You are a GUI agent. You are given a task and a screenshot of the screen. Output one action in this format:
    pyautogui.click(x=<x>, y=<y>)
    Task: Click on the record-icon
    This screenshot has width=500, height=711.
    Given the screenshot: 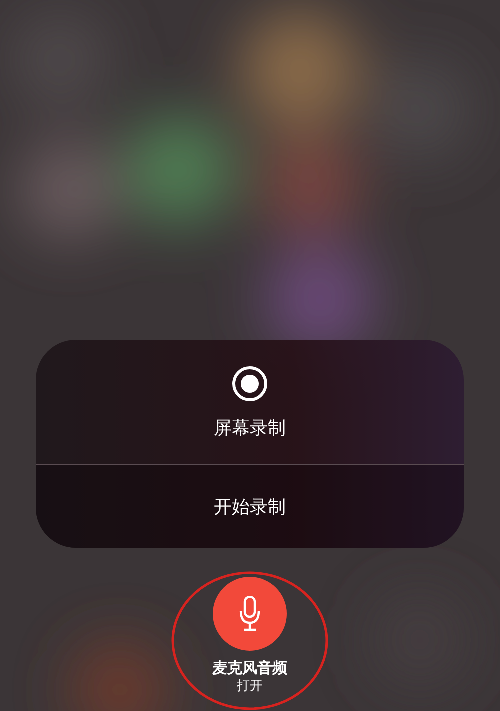 What is the action you would take?
    pyautogui.click(x=250, y=384)
    